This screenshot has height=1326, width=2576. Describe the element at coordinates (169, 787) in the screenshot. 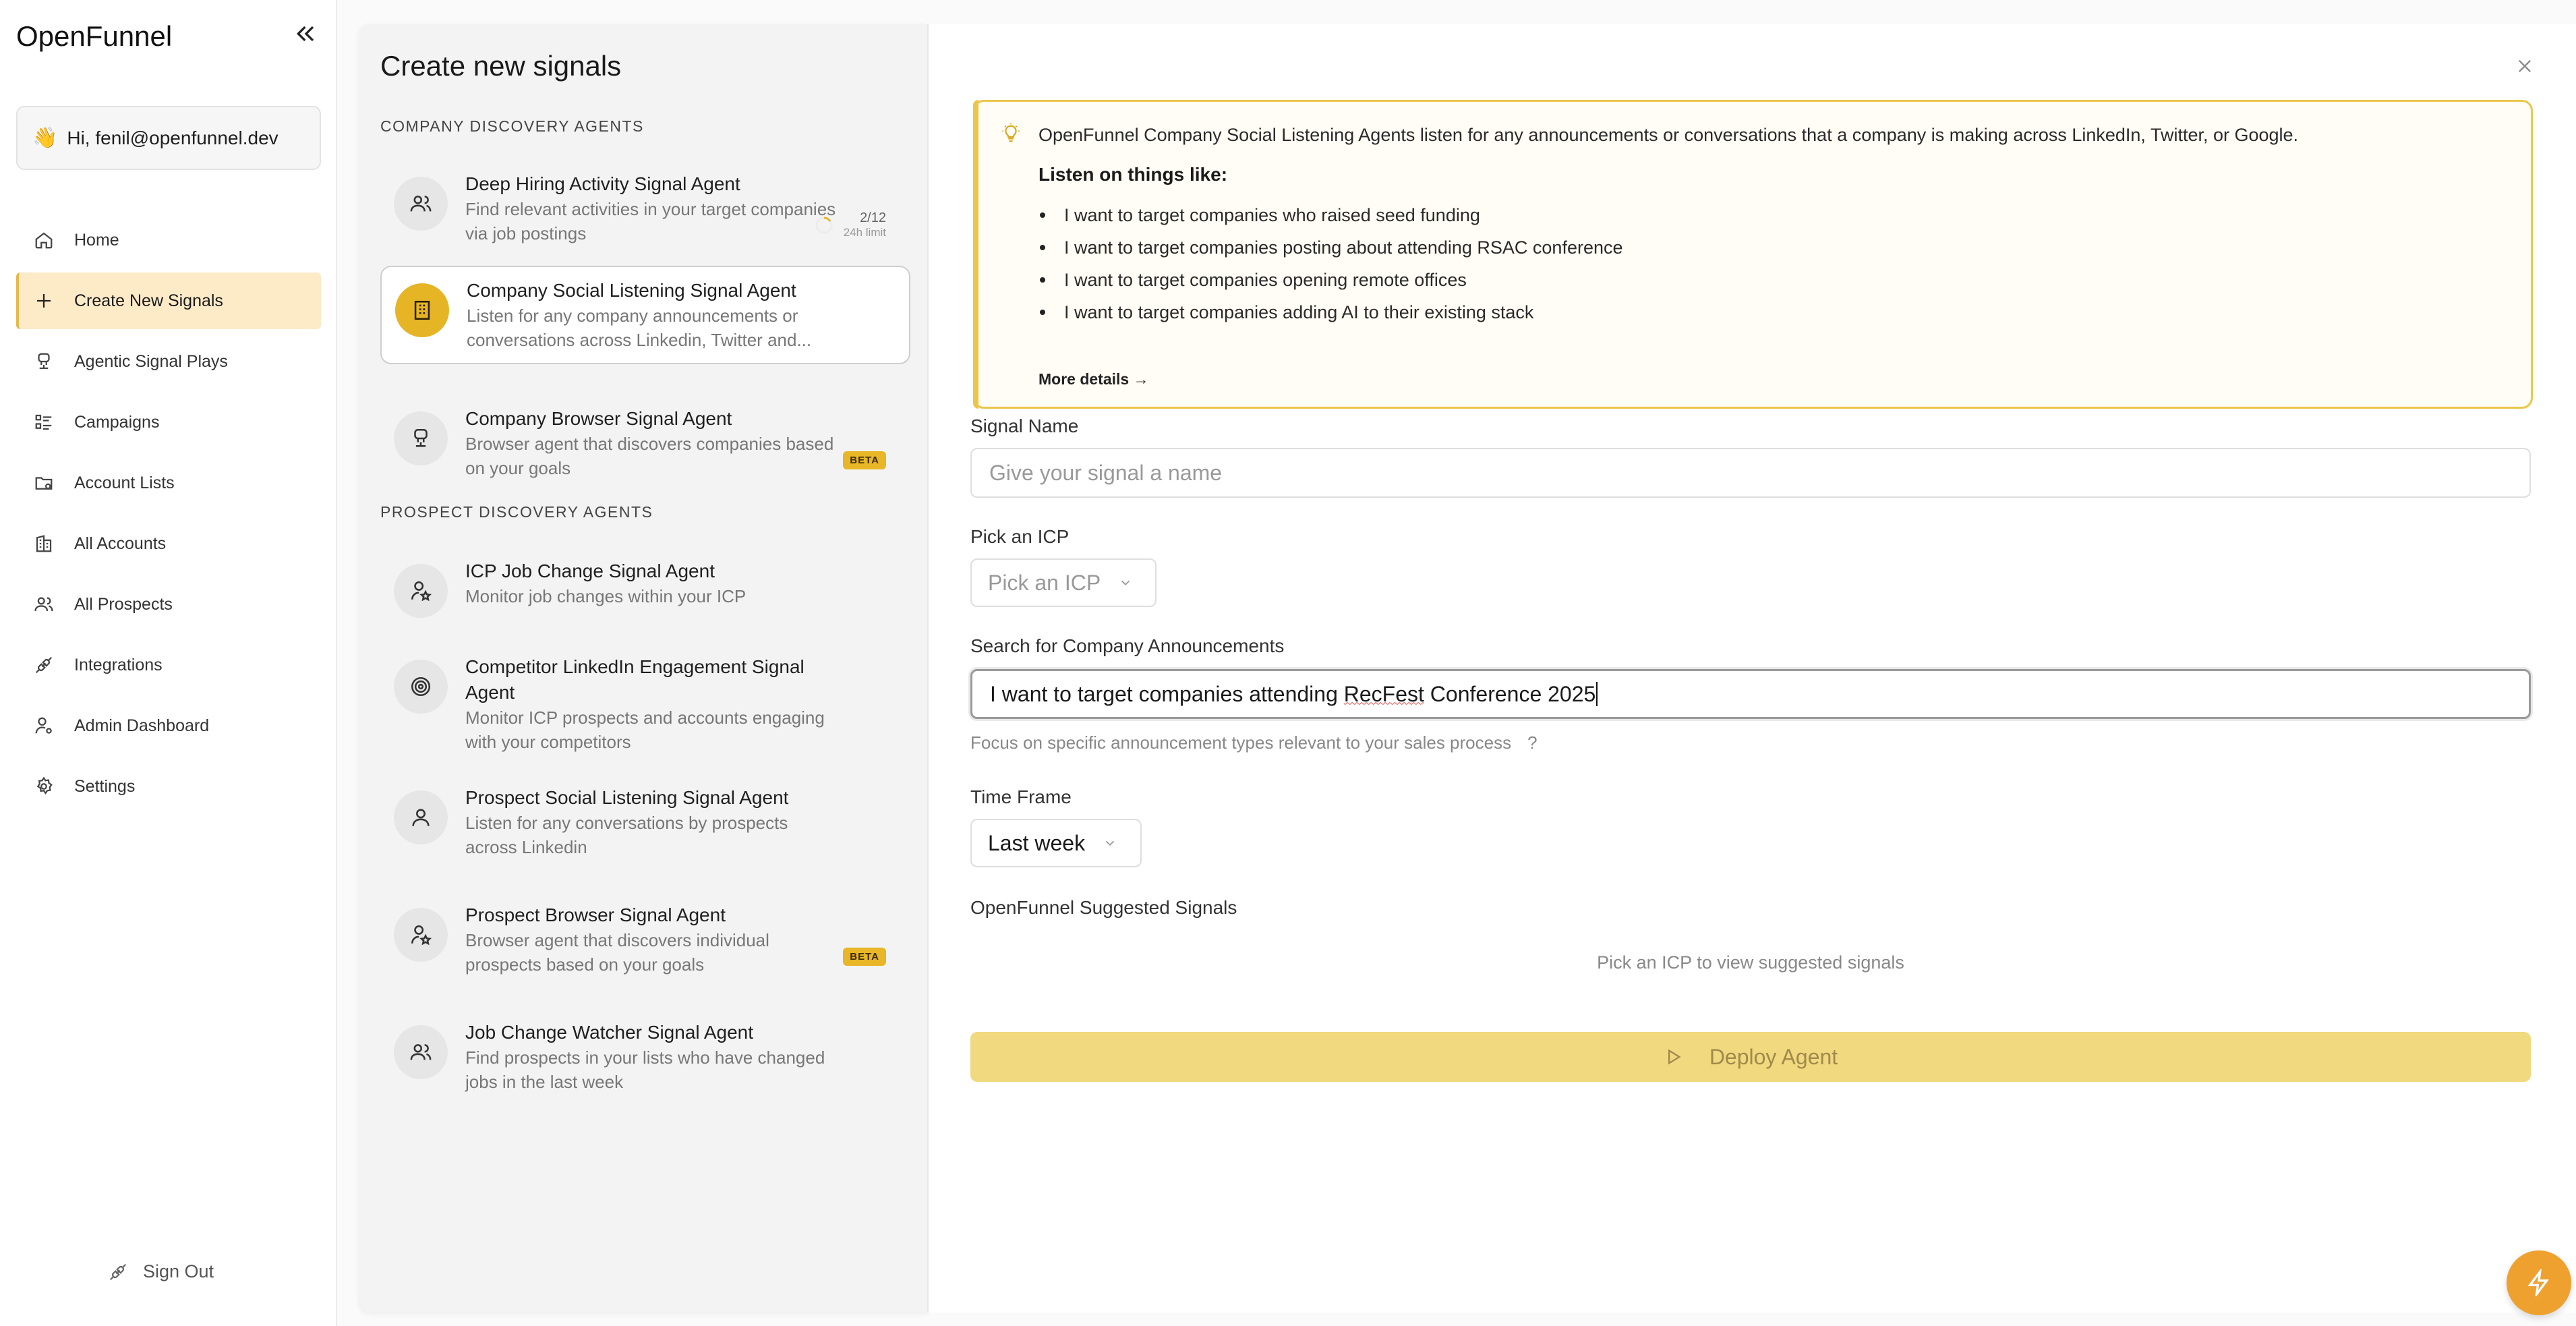

I see `sidebar-item-settings: Settings` at that location.